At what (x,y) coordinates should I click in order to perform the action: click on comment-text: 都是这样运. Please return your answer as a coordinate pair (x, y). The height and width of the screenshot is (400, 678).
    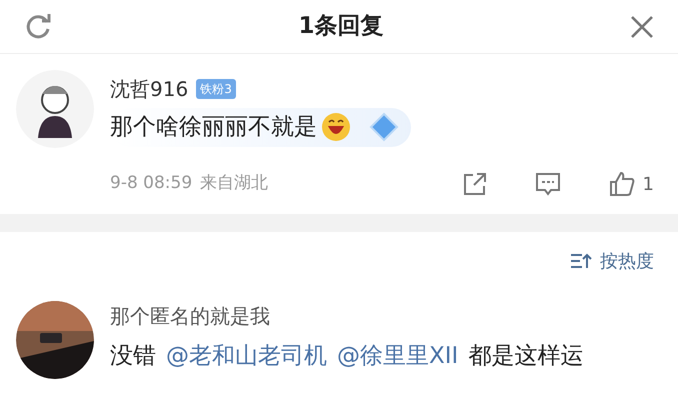
    Looking at the image, I should click on (526, 355).